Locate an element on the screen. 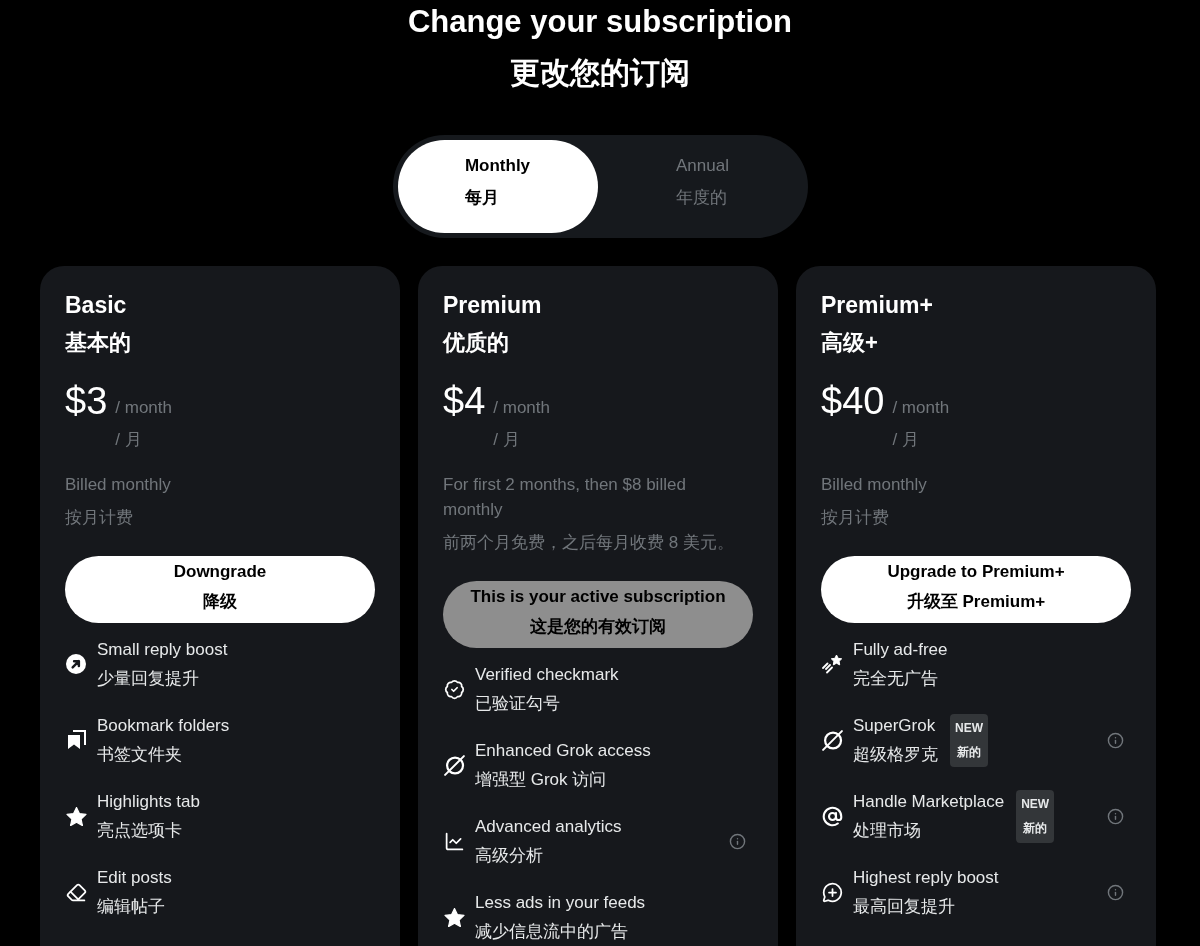 The width and height of the screenshot is (1200, 946). line-chart-icon is located at coordinates (454, 841).